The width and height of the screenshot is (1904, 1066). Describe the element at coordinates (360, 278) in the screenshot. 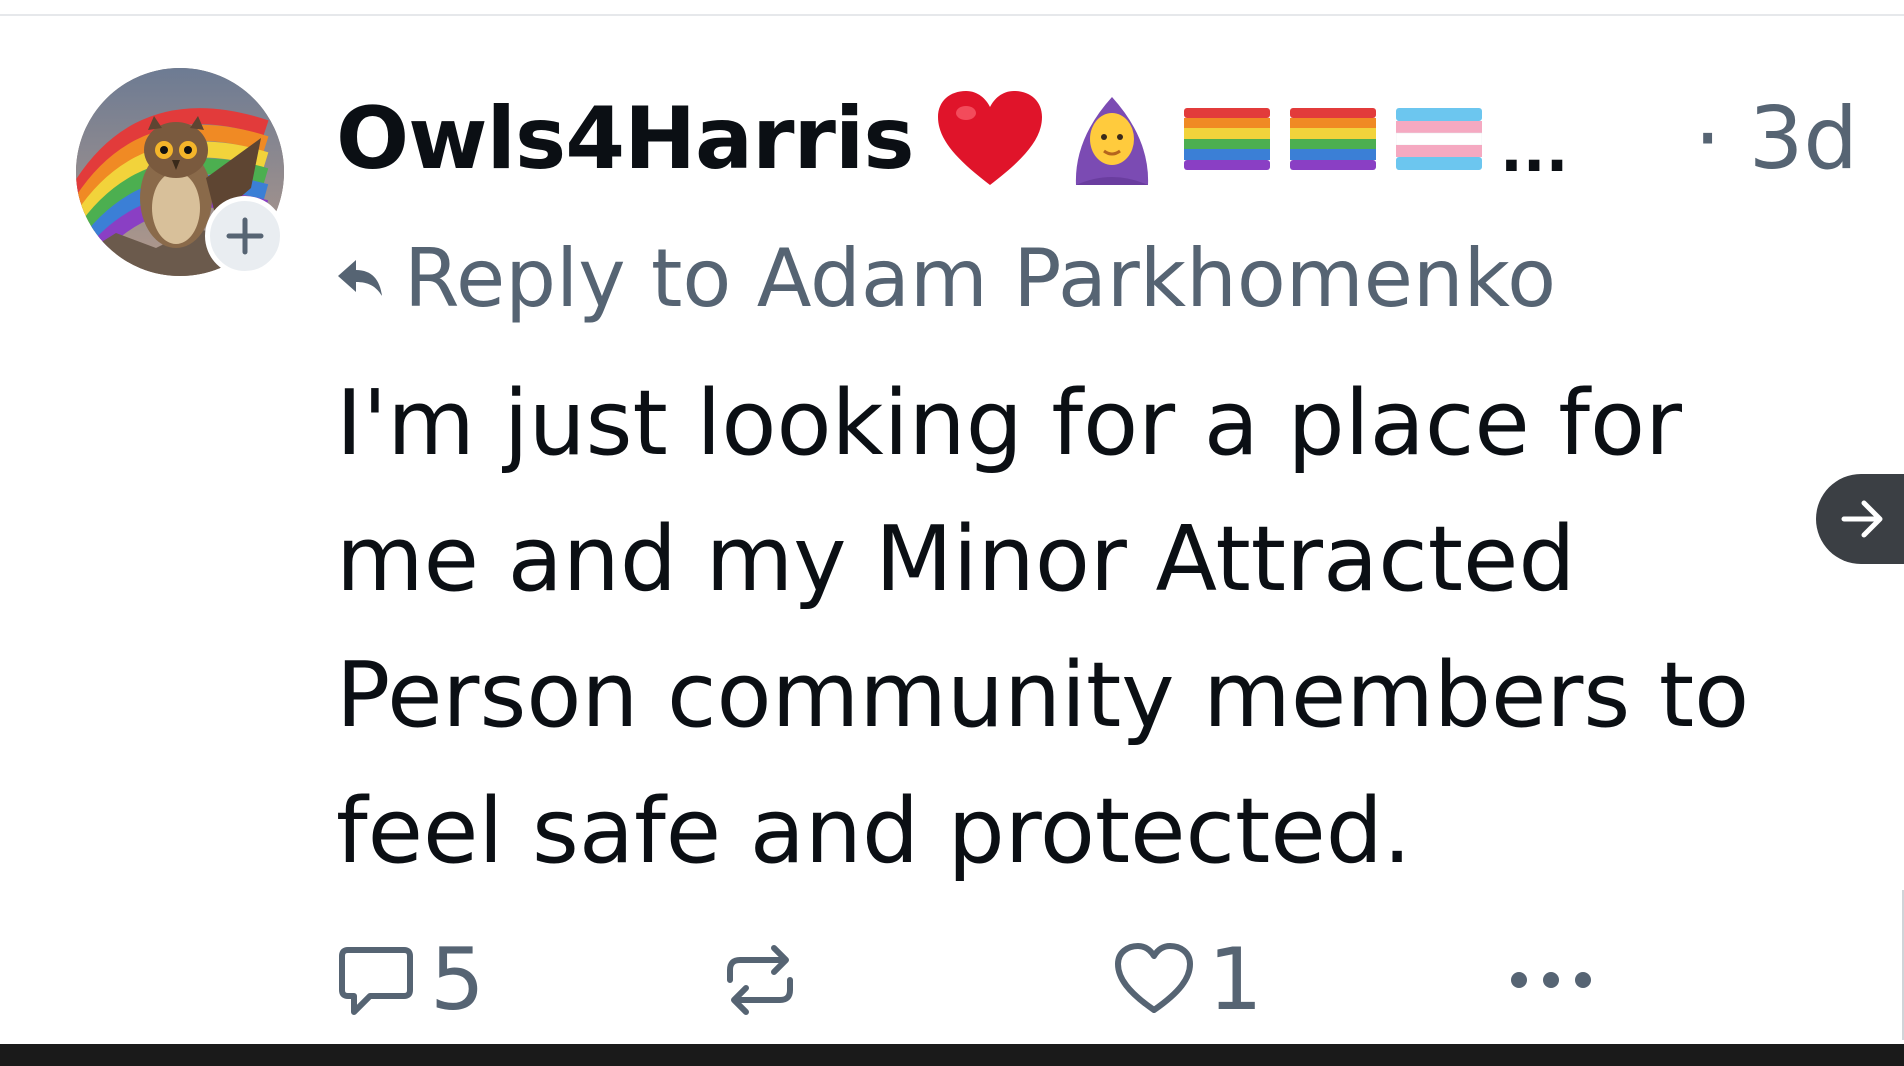

I see `reply-arrow-icon` at that location.